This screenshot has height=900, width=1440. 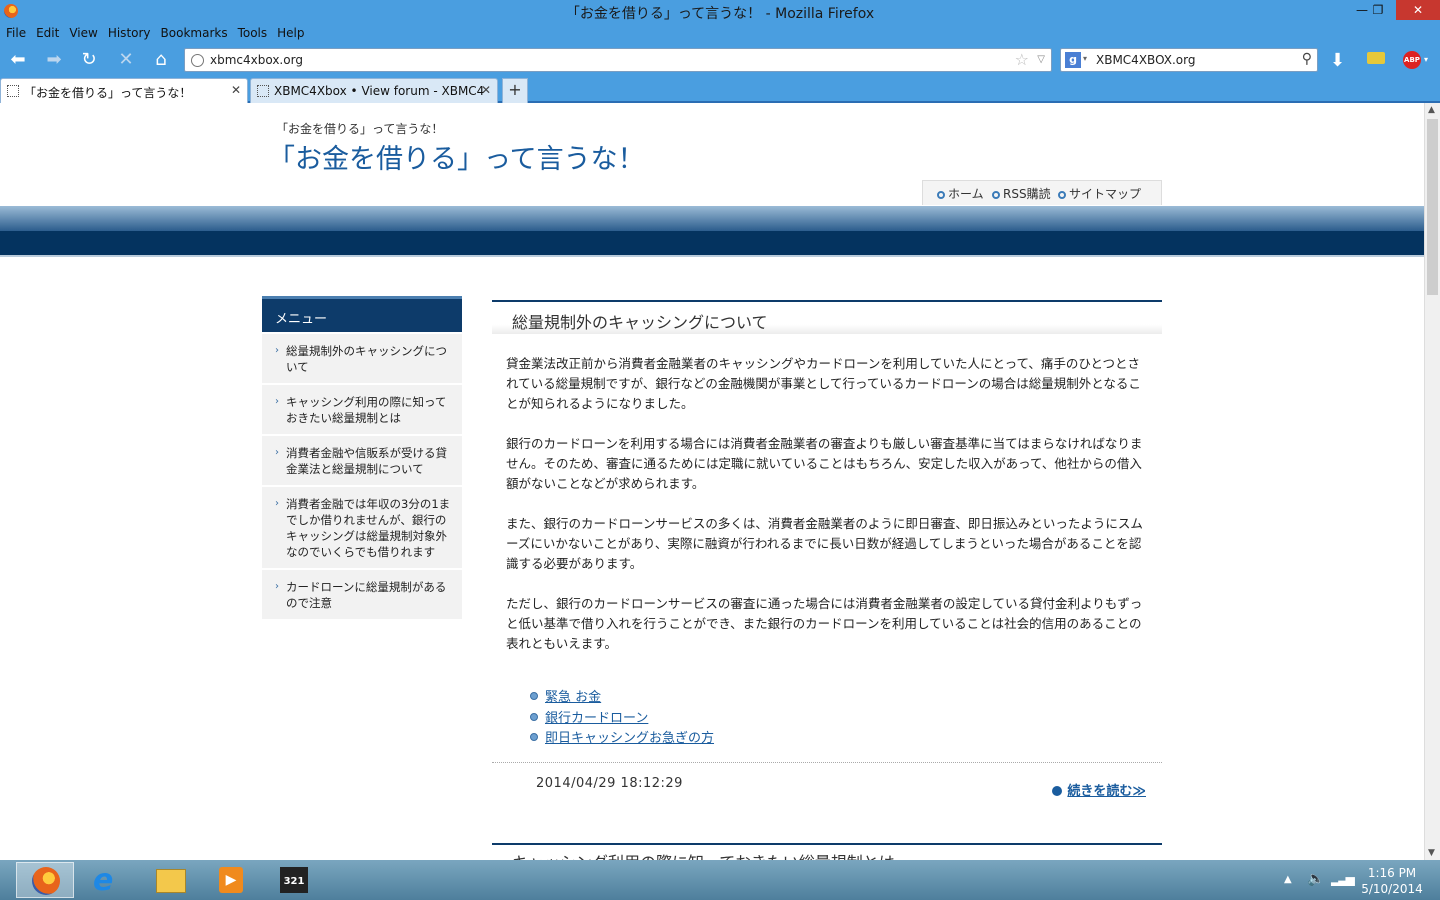 I want to click on sidebar-item-label: 総量規制外のキャッシングについて, so click(x=366, y=359).